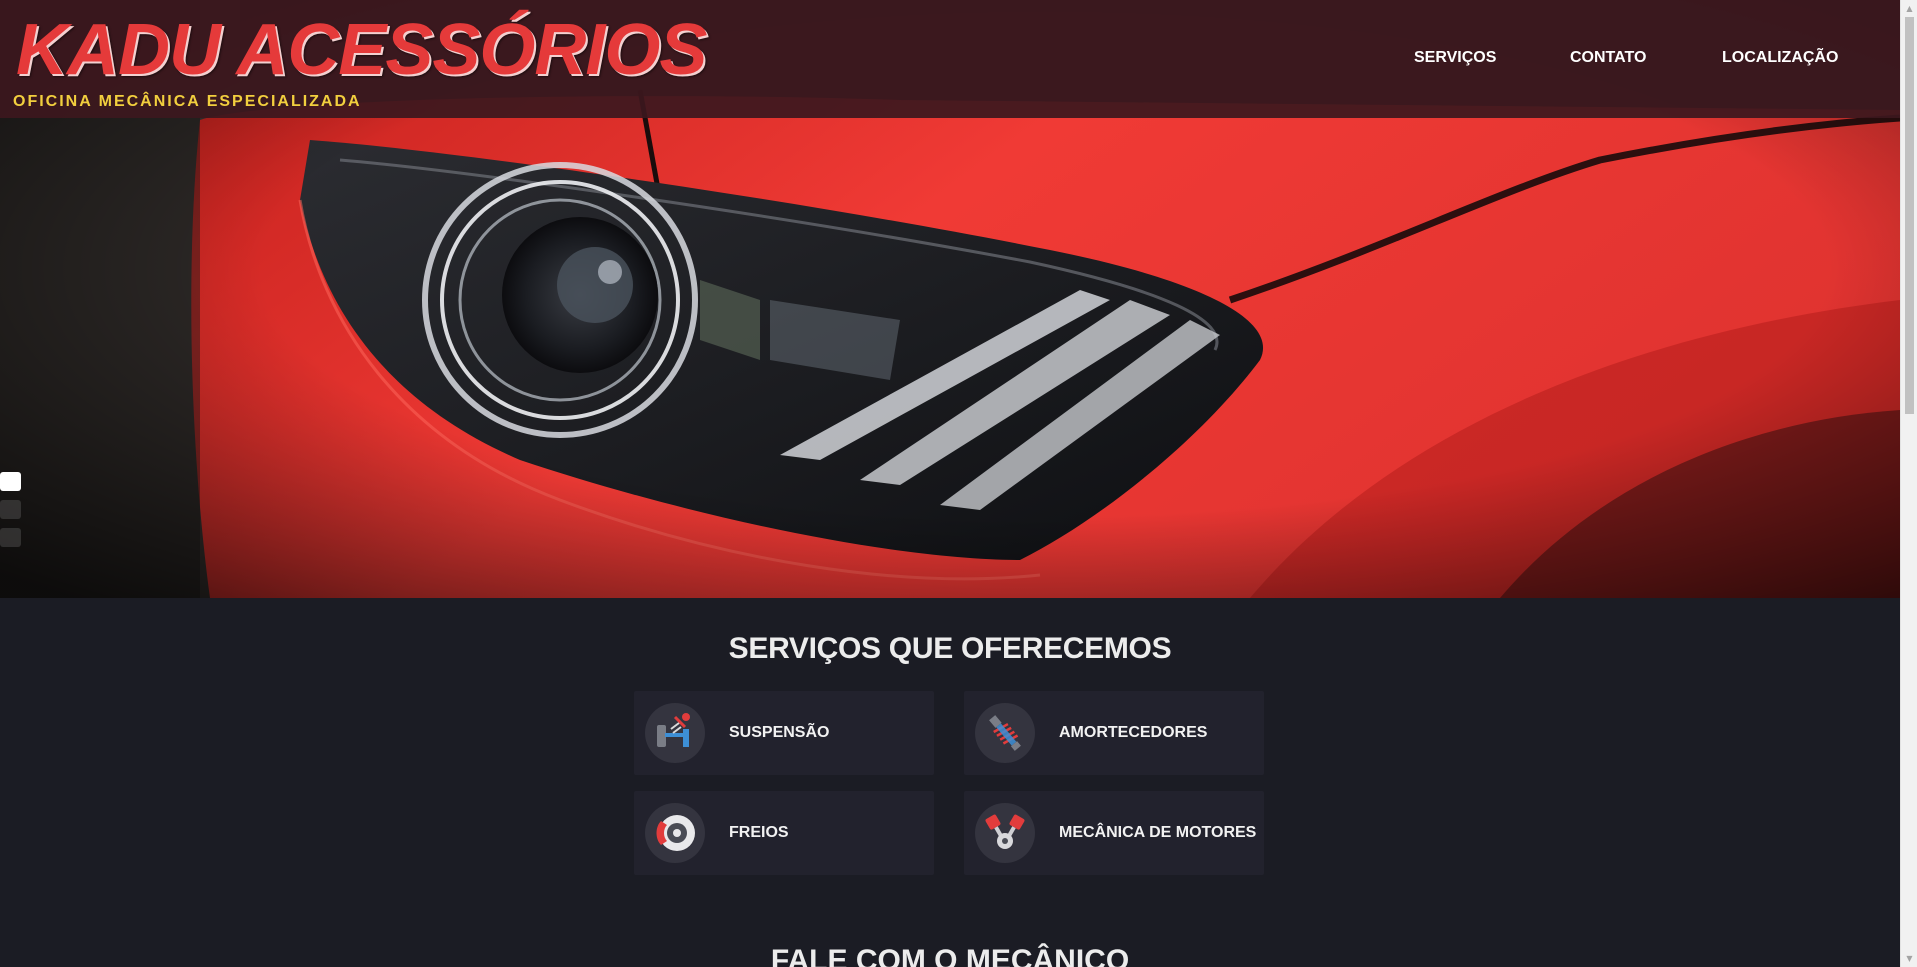  I want to click on main-nav: SERVIÇOS CONTATO LOCALIZAÇÃO, so click(950, 59).